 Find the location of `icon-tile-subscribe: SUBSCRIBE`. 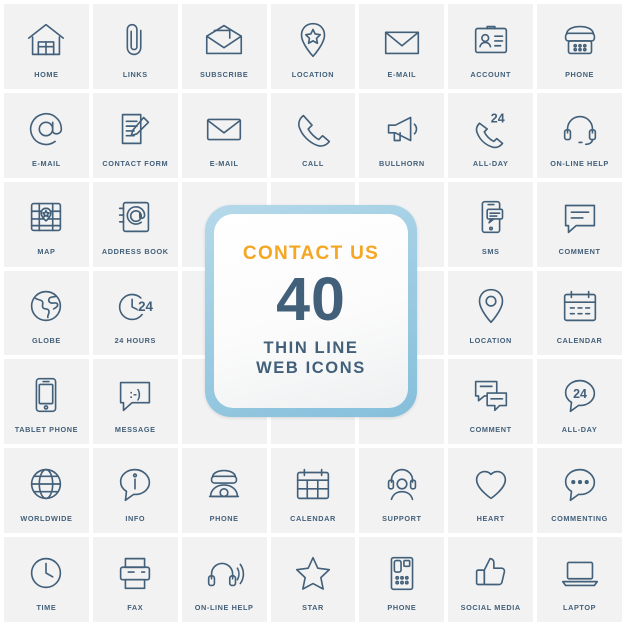

icon-tile-subscribe: SUBSCRIBE is located at coordinates (224, 46).